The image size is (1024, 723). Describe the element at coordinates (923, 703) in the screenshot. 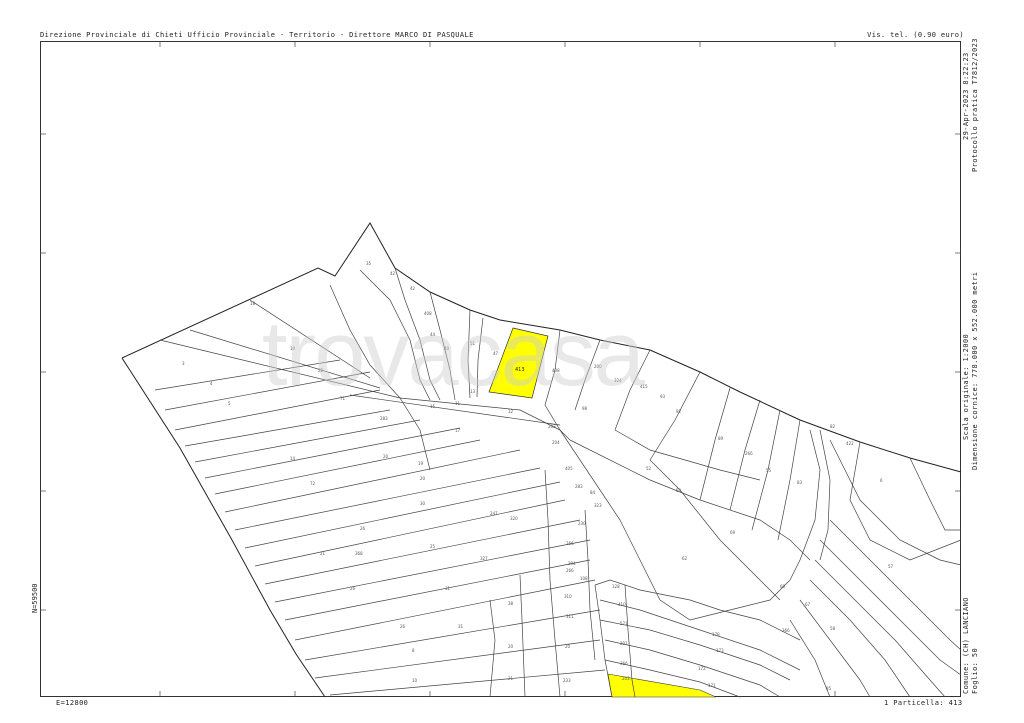

I see `footer-parcel: 1 Particella: 413` at that location.